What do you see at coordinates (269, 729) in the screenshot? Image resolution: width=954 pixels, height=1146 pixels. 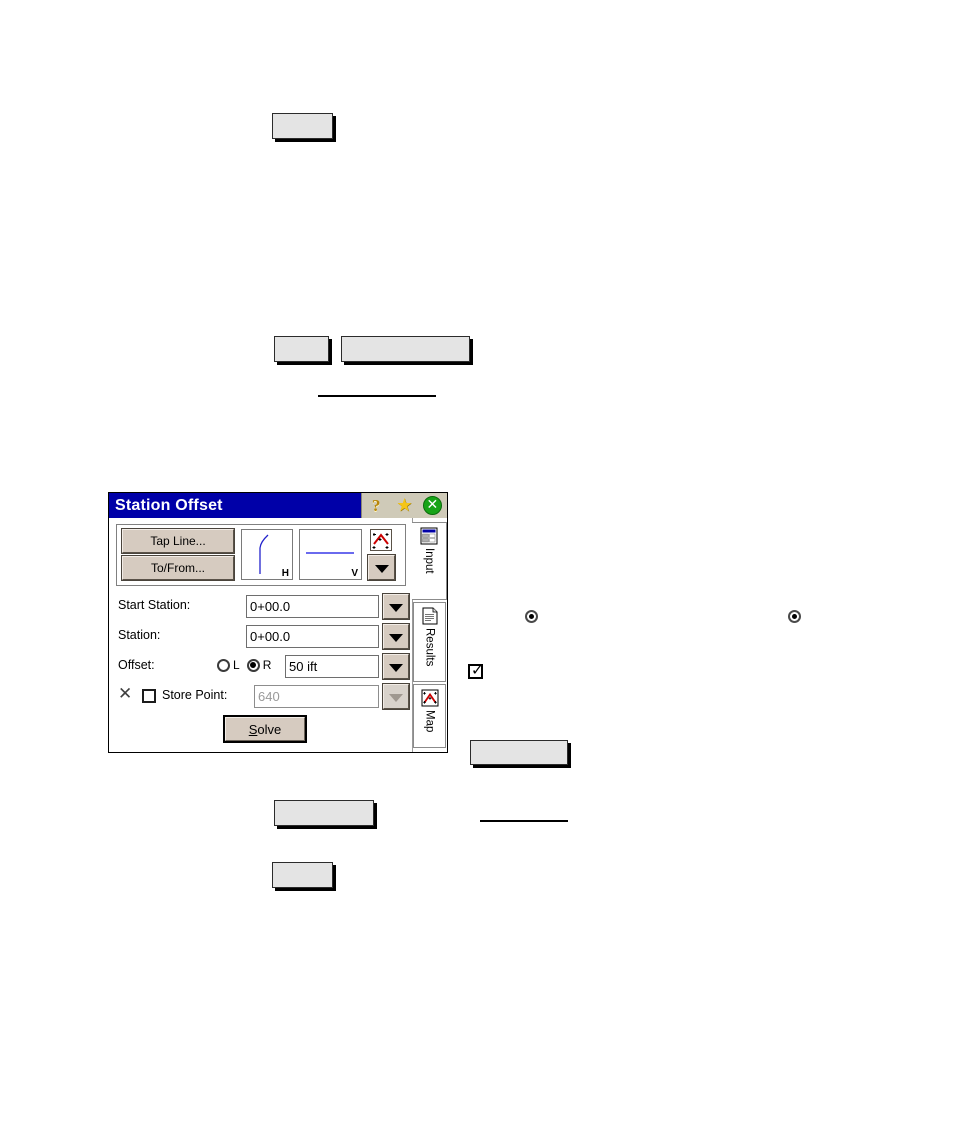 I see `solve-rest: olve` at bounding box center [269, 729].